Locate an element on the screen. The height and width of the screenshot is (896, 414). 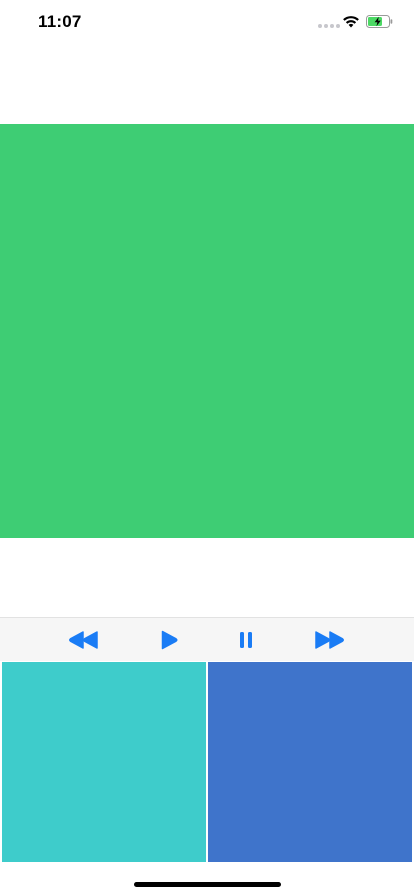
fast-forward-icon is located at coordinates (329, 640).